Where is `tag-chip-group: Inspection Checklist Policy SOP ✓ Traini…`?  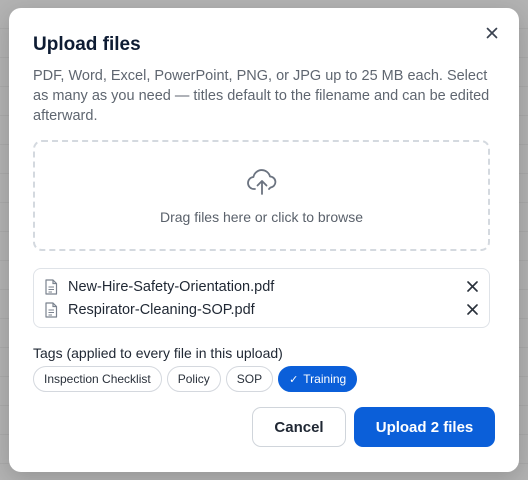
tag-chip-group: Inspection Checklist Policy SOP ✓ Traini… is located at coordinates (195, 379).